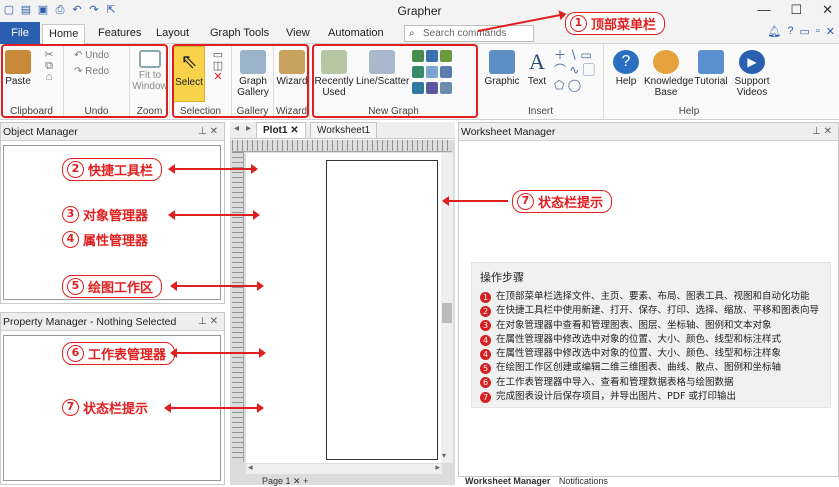 The image size is (839, 487). I want to click on step-text: 在工作表管理器中导入、查看和管理数据表格与绘图数据, so click(615, 382).